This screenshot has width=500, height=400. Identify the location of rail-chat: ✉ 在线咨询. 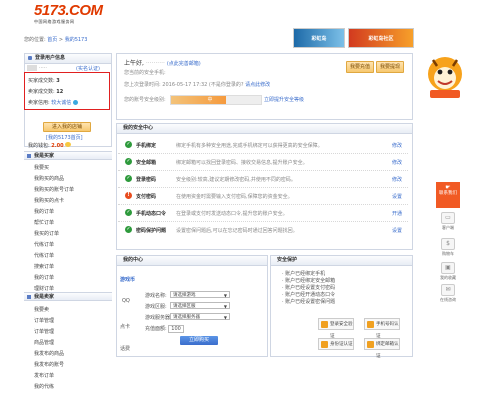
(448, 293).